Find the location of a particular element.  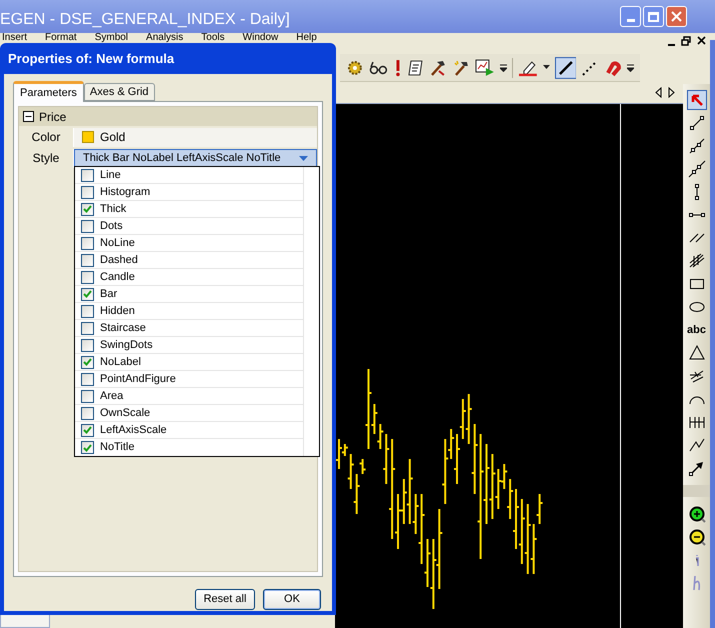

maximize-button is located at coordinates (653, 16).